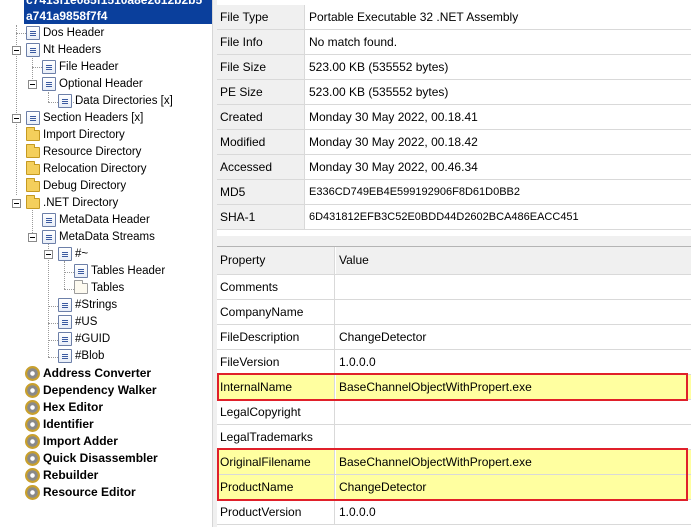 The height and width of the screenshot is (527, 691). What do you see at coordinates (106, 322) in the screenshot?
I see `tree-item-us: #US` at bounding box center [106, 322].